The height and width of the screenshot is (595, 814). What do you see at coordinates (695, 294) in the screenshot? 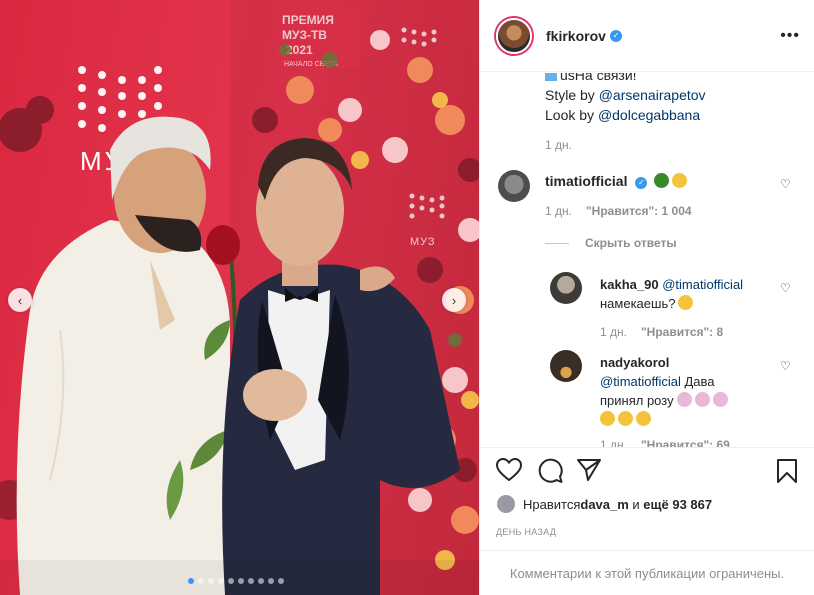
I see `reply-item: kakha_90 @timatiofficial намекаешь?` at bounding box center [695, 294].